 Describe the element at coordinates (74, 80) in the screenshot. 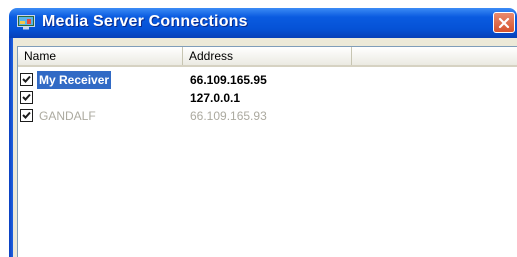

I see `row-name: My Receiver` at that location.